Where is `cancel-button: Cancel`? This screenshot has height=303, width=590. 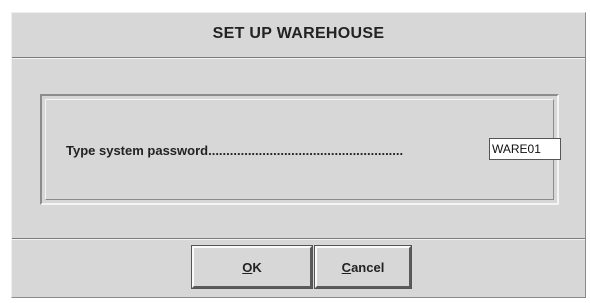
cancel-button: Cancel is located at coordinates (363, 267).